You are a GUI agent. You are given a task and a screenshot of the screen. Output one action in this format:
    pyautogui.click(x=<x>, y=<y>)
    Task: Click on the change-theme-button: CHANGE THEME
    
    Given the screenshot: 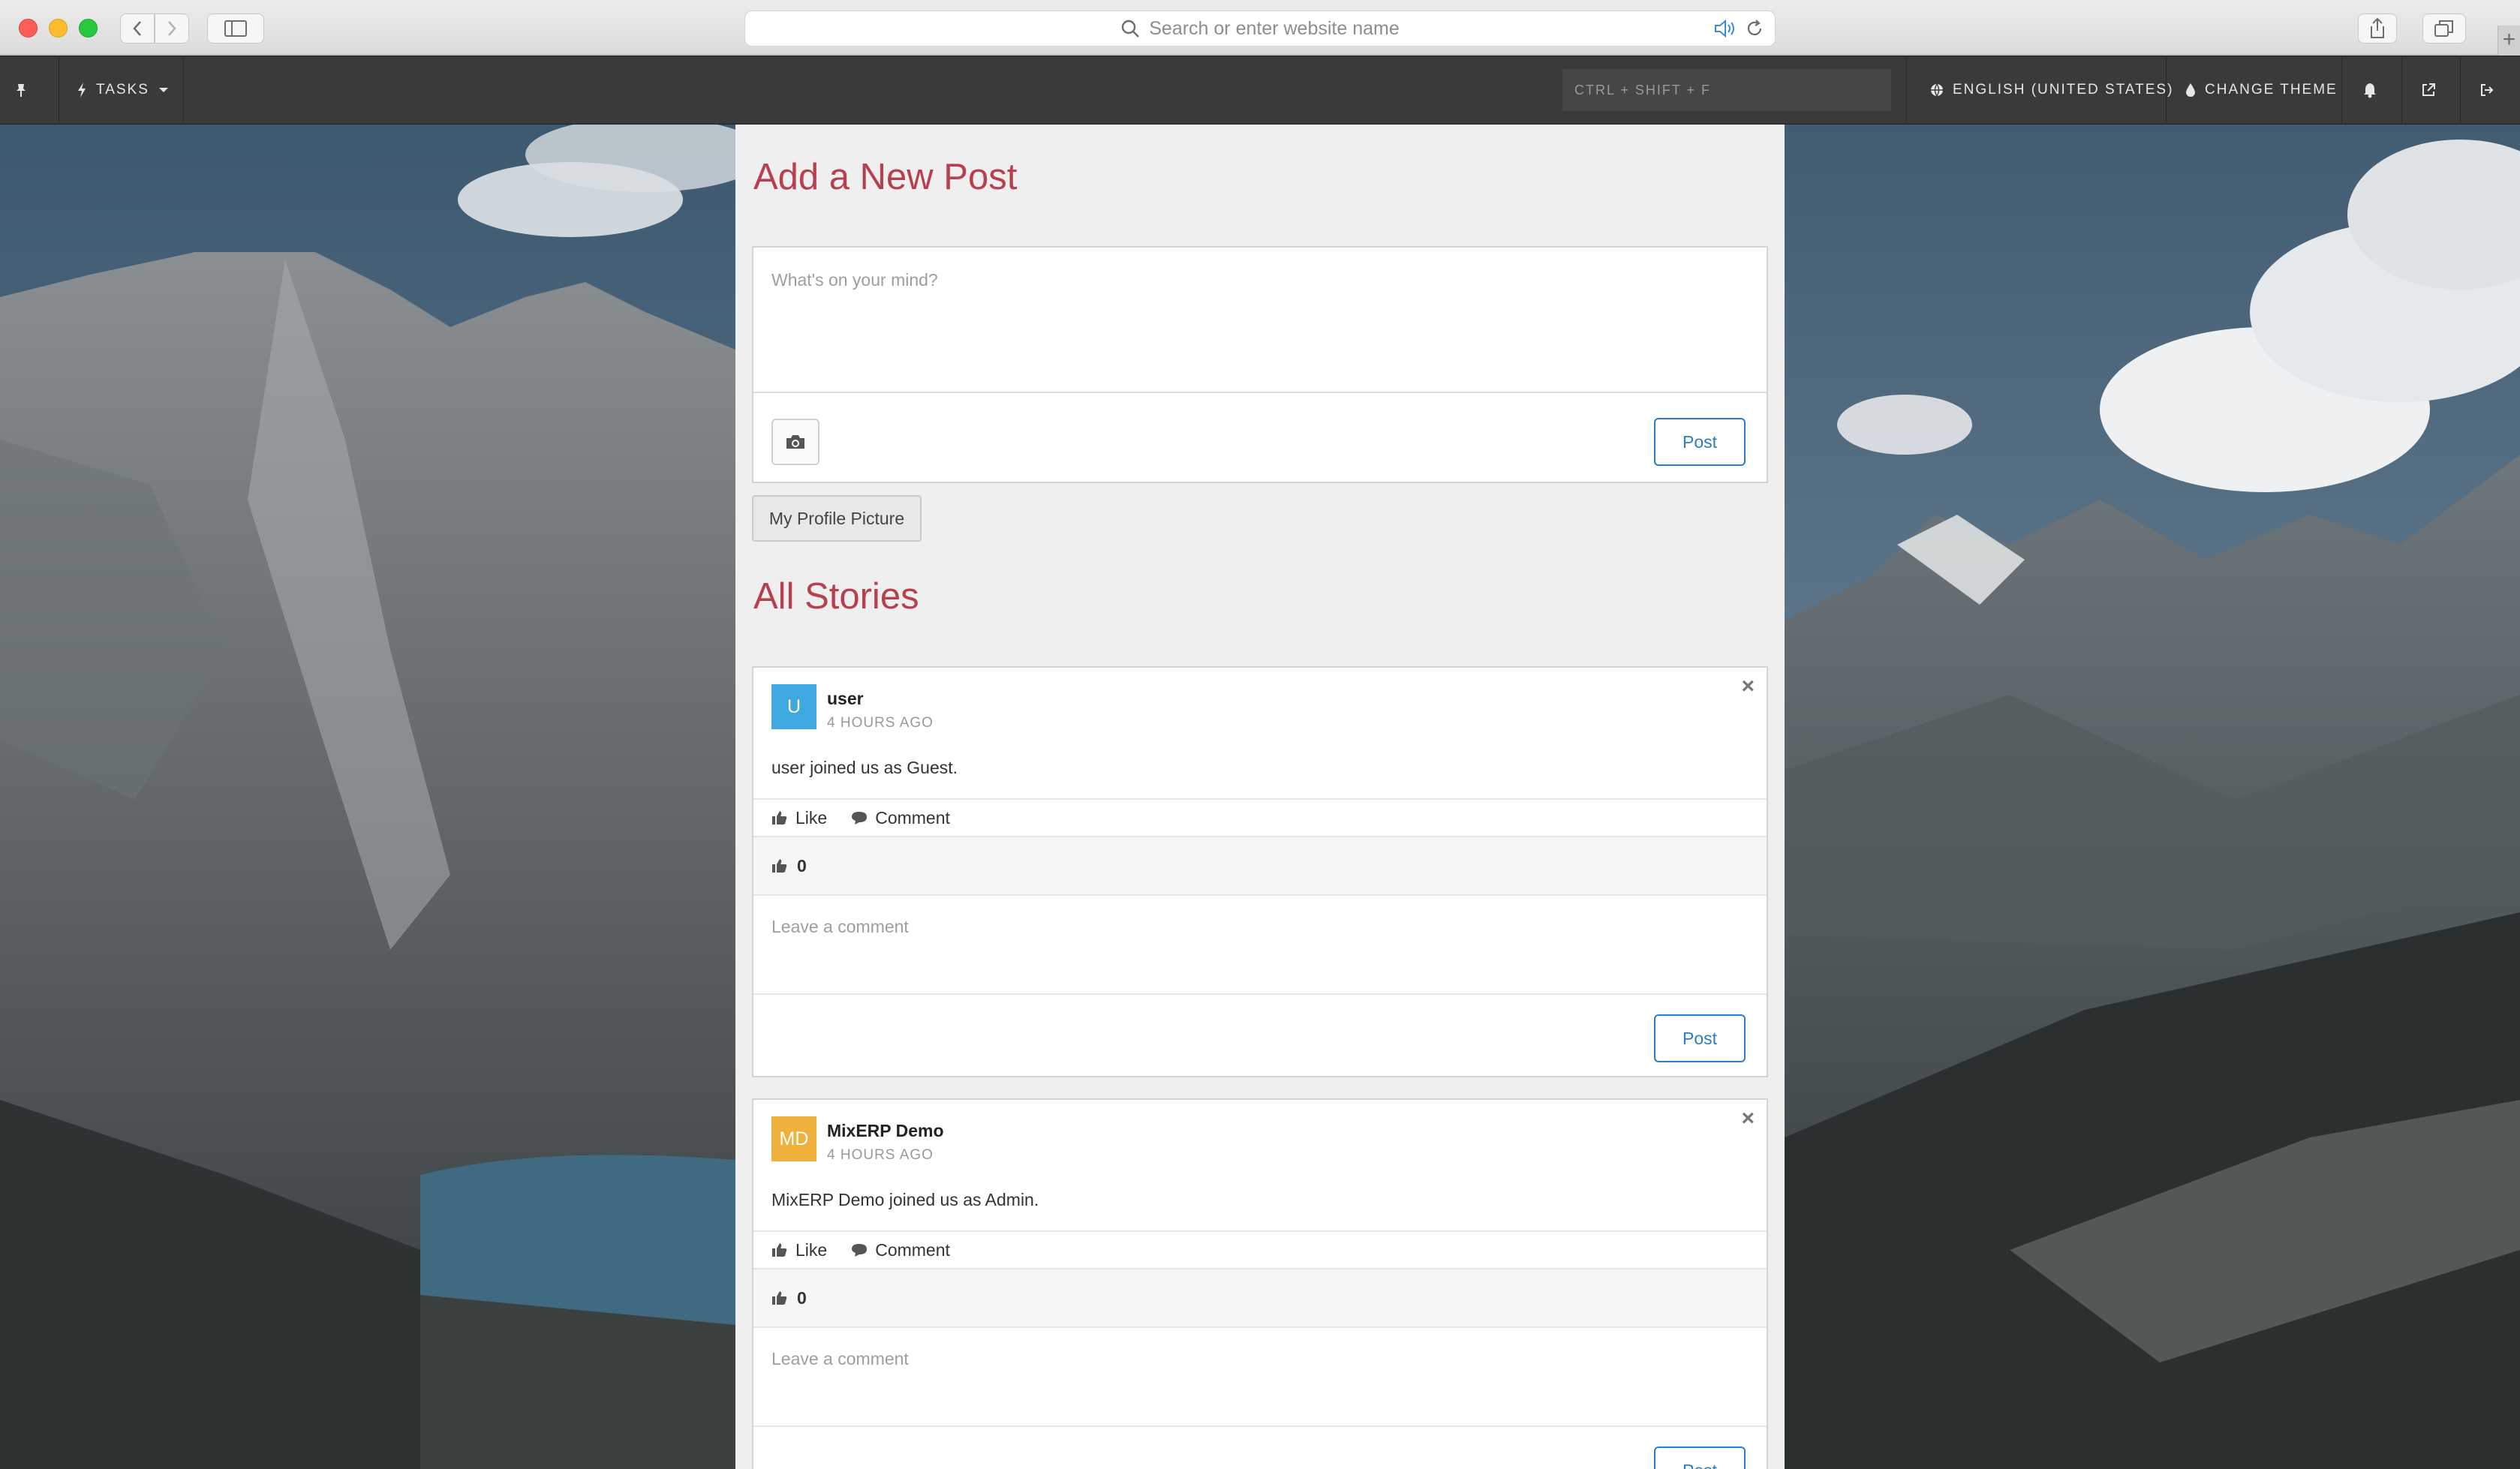 What is the action you would take?
    pyautogui.click(x=2261, y=90)
    